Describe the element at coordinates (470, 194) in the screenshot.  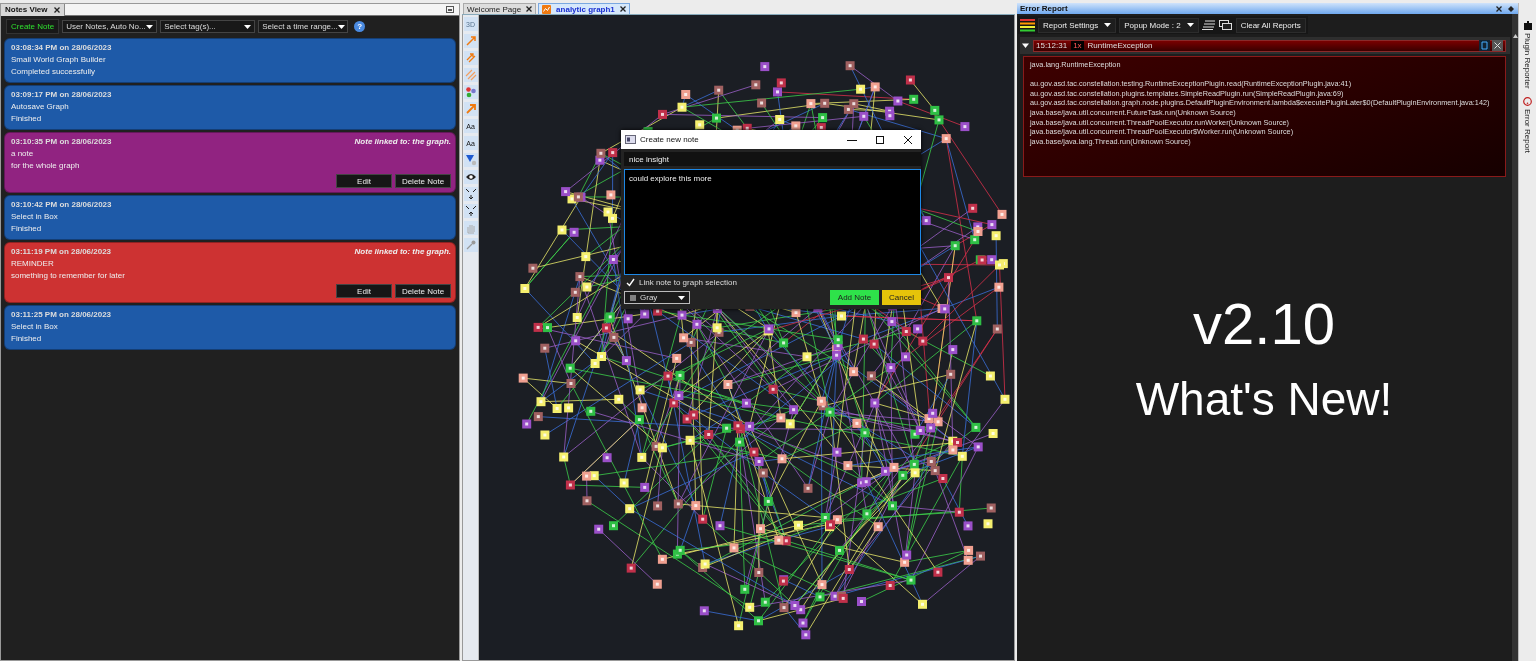
I see `expand-icon` at that location.